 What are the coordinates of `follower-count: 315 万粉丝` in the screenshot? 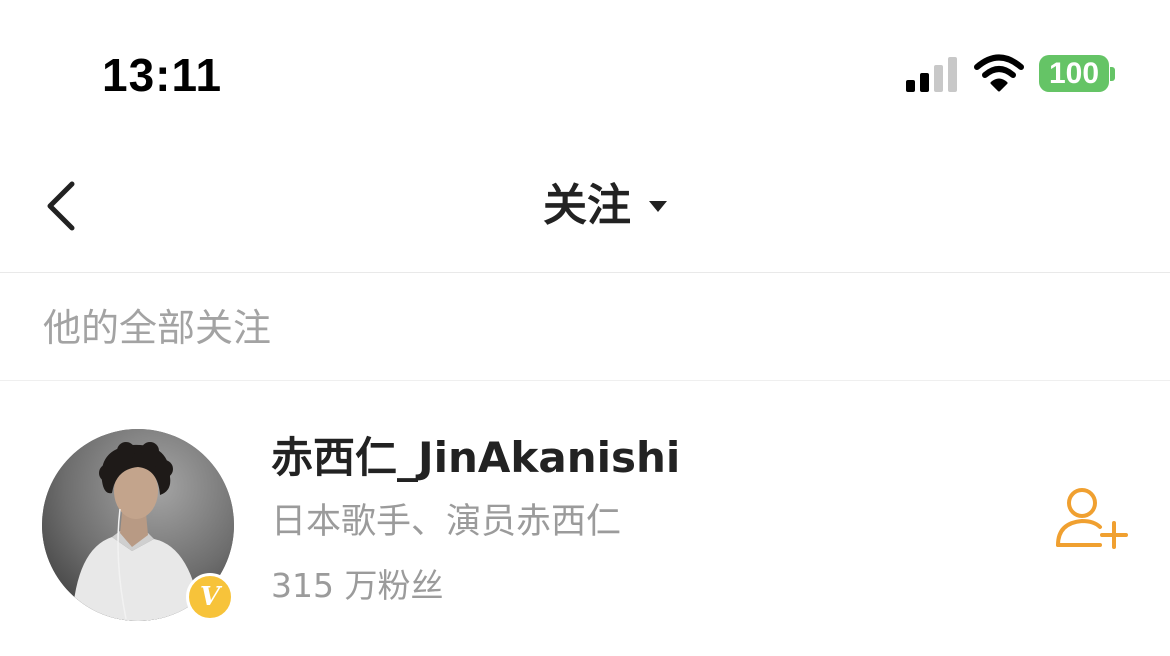 It's located at (357, 585).